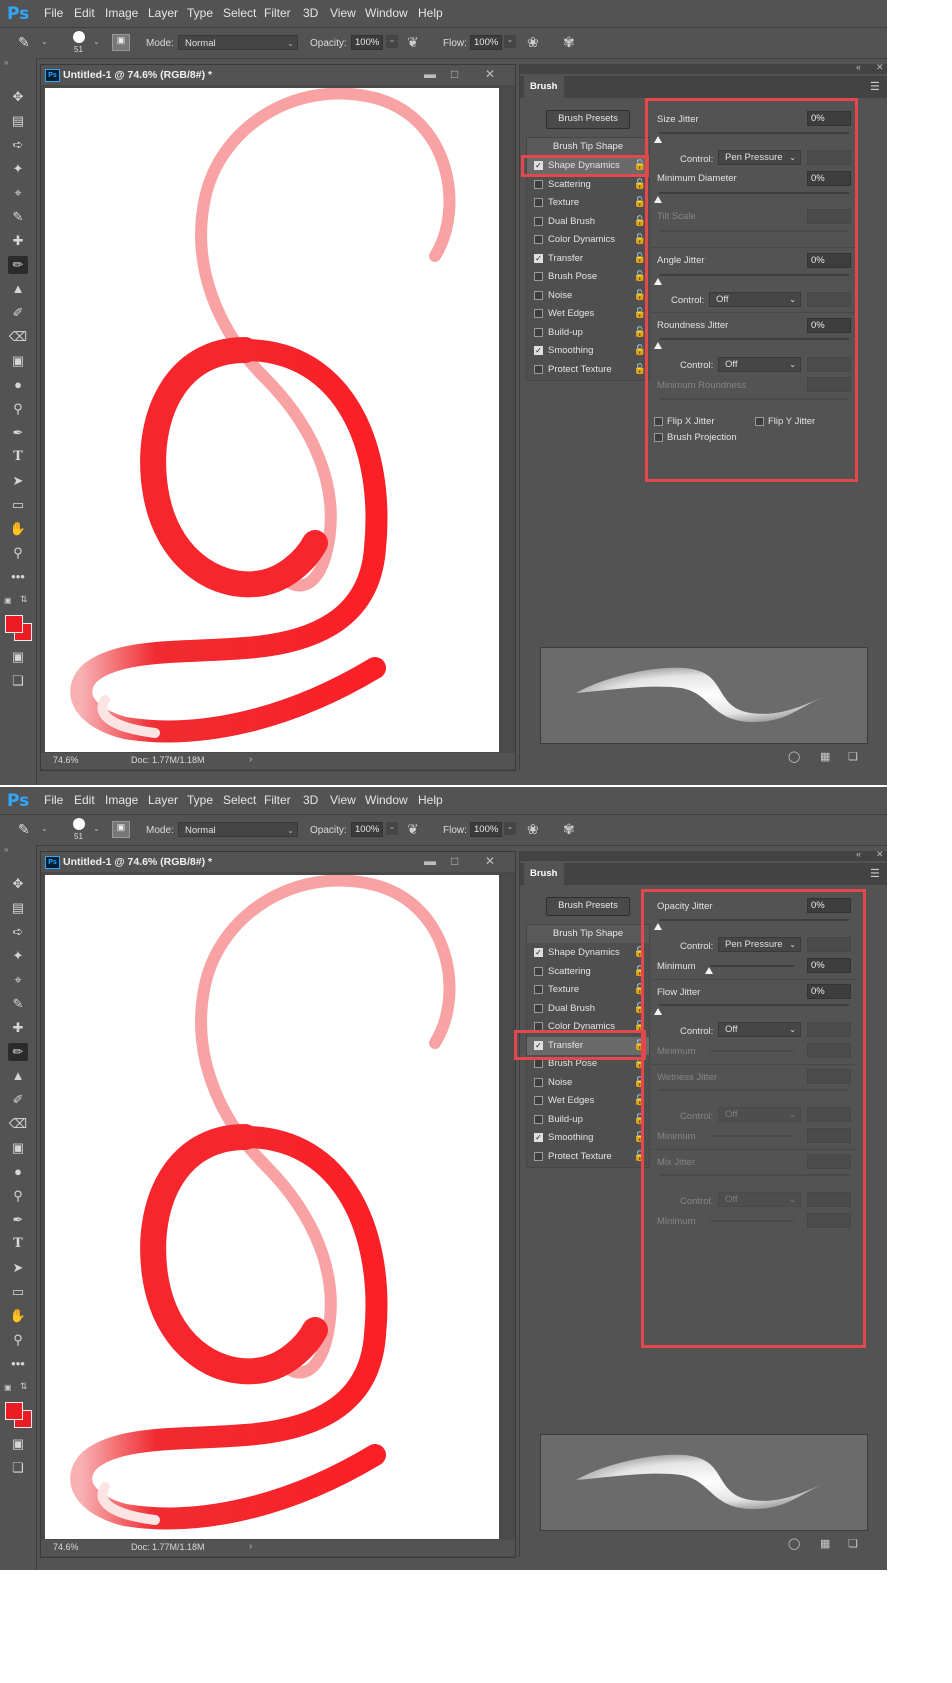 The image size is (952, 1683). What do you see at coordinates (508, 1207) in the screenshot?
I see `vertical-scrollbar` at bounding box center [508, 1207].